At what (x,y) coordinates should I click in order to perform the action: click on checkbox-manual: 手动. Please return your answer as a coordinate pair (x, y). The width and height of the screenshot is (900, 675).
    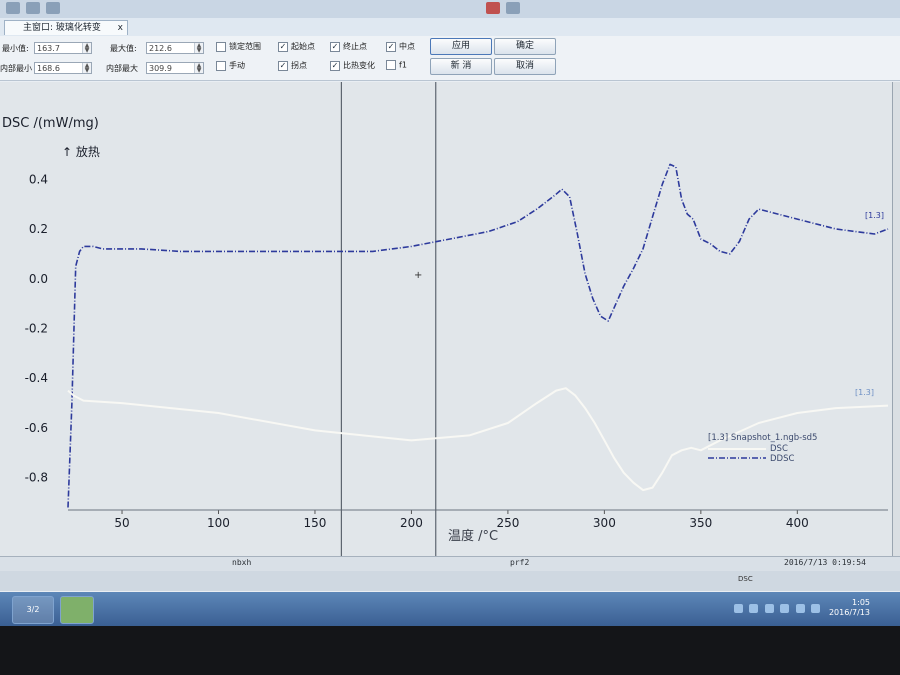
    Looking at the image, I should click on (230, 65).